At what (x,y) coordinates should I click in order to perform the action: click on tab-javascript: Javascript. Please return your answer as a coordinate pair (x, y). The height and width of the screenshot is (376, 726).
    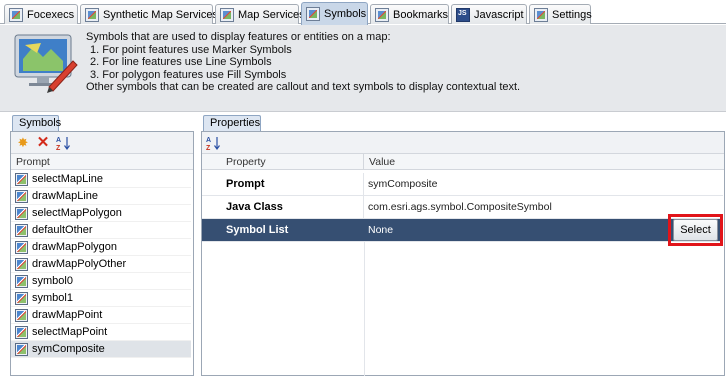
    Looking at the image, I should click on (489, 14).